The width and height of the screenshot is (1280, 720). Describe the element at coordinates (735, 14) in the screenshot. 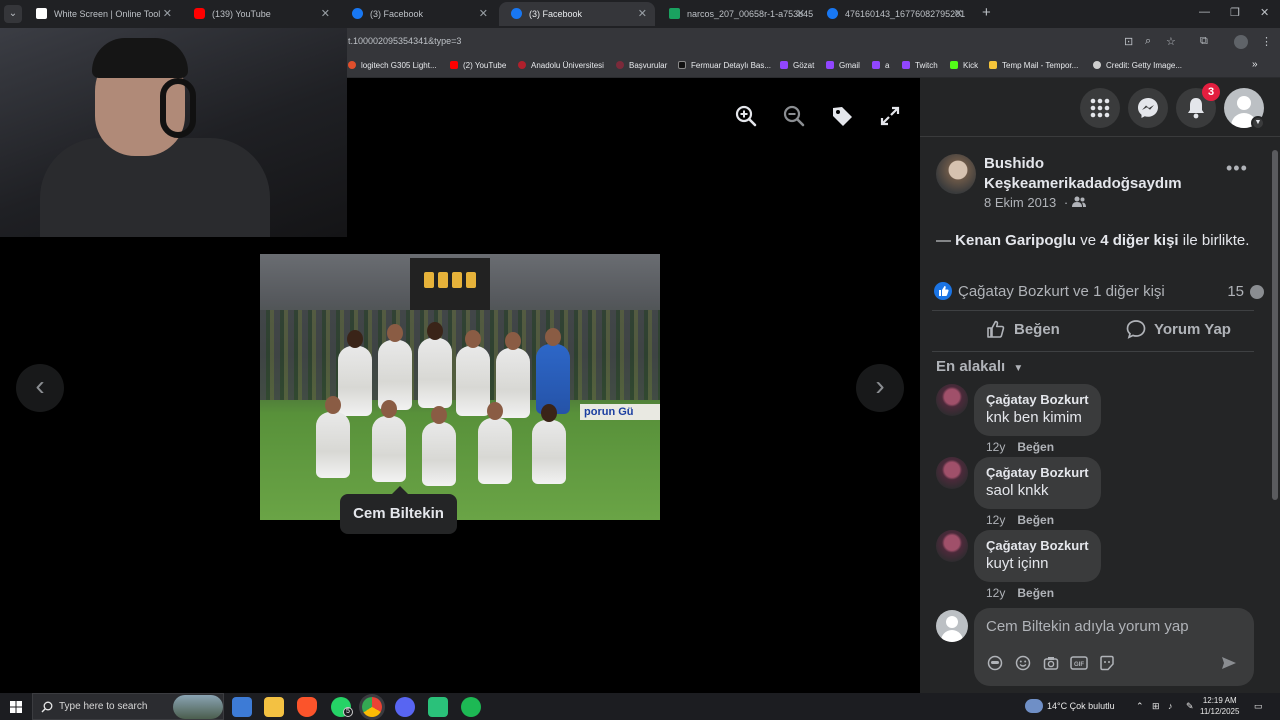

I see `tab-narcos: narcos_207_00658r-1-a753b45 ✕` at that location.